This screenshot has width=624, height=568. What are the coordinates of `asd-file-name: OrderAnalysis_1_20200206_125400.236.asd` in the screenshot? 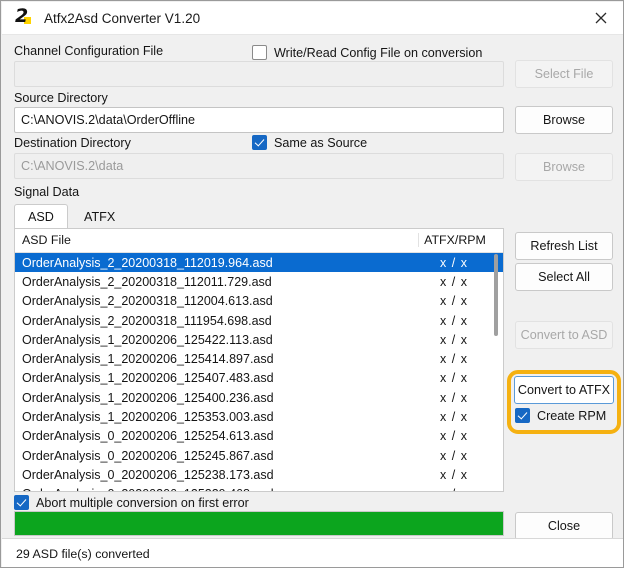 It's located at (148, 397).